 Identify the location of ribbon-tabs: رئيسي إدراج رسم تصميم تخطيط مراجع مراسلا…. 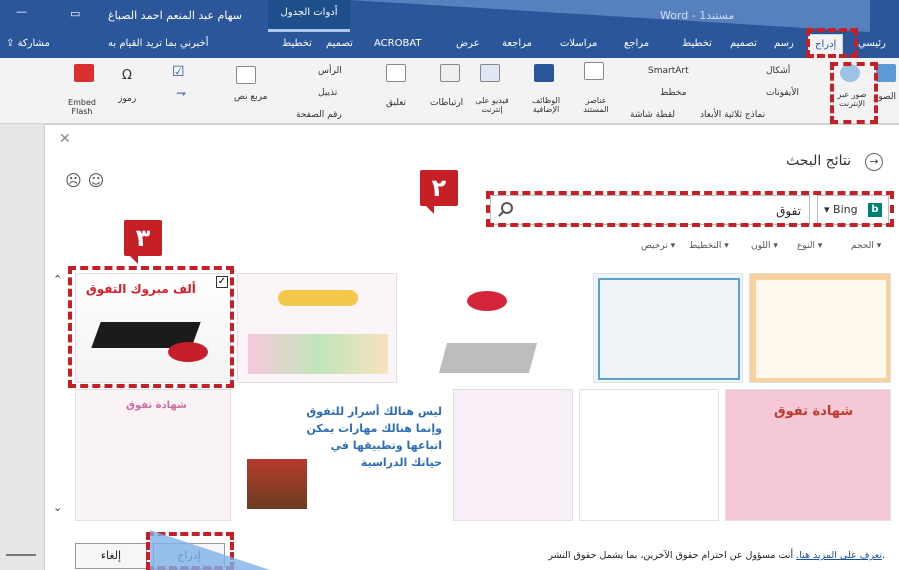
(449, 45).